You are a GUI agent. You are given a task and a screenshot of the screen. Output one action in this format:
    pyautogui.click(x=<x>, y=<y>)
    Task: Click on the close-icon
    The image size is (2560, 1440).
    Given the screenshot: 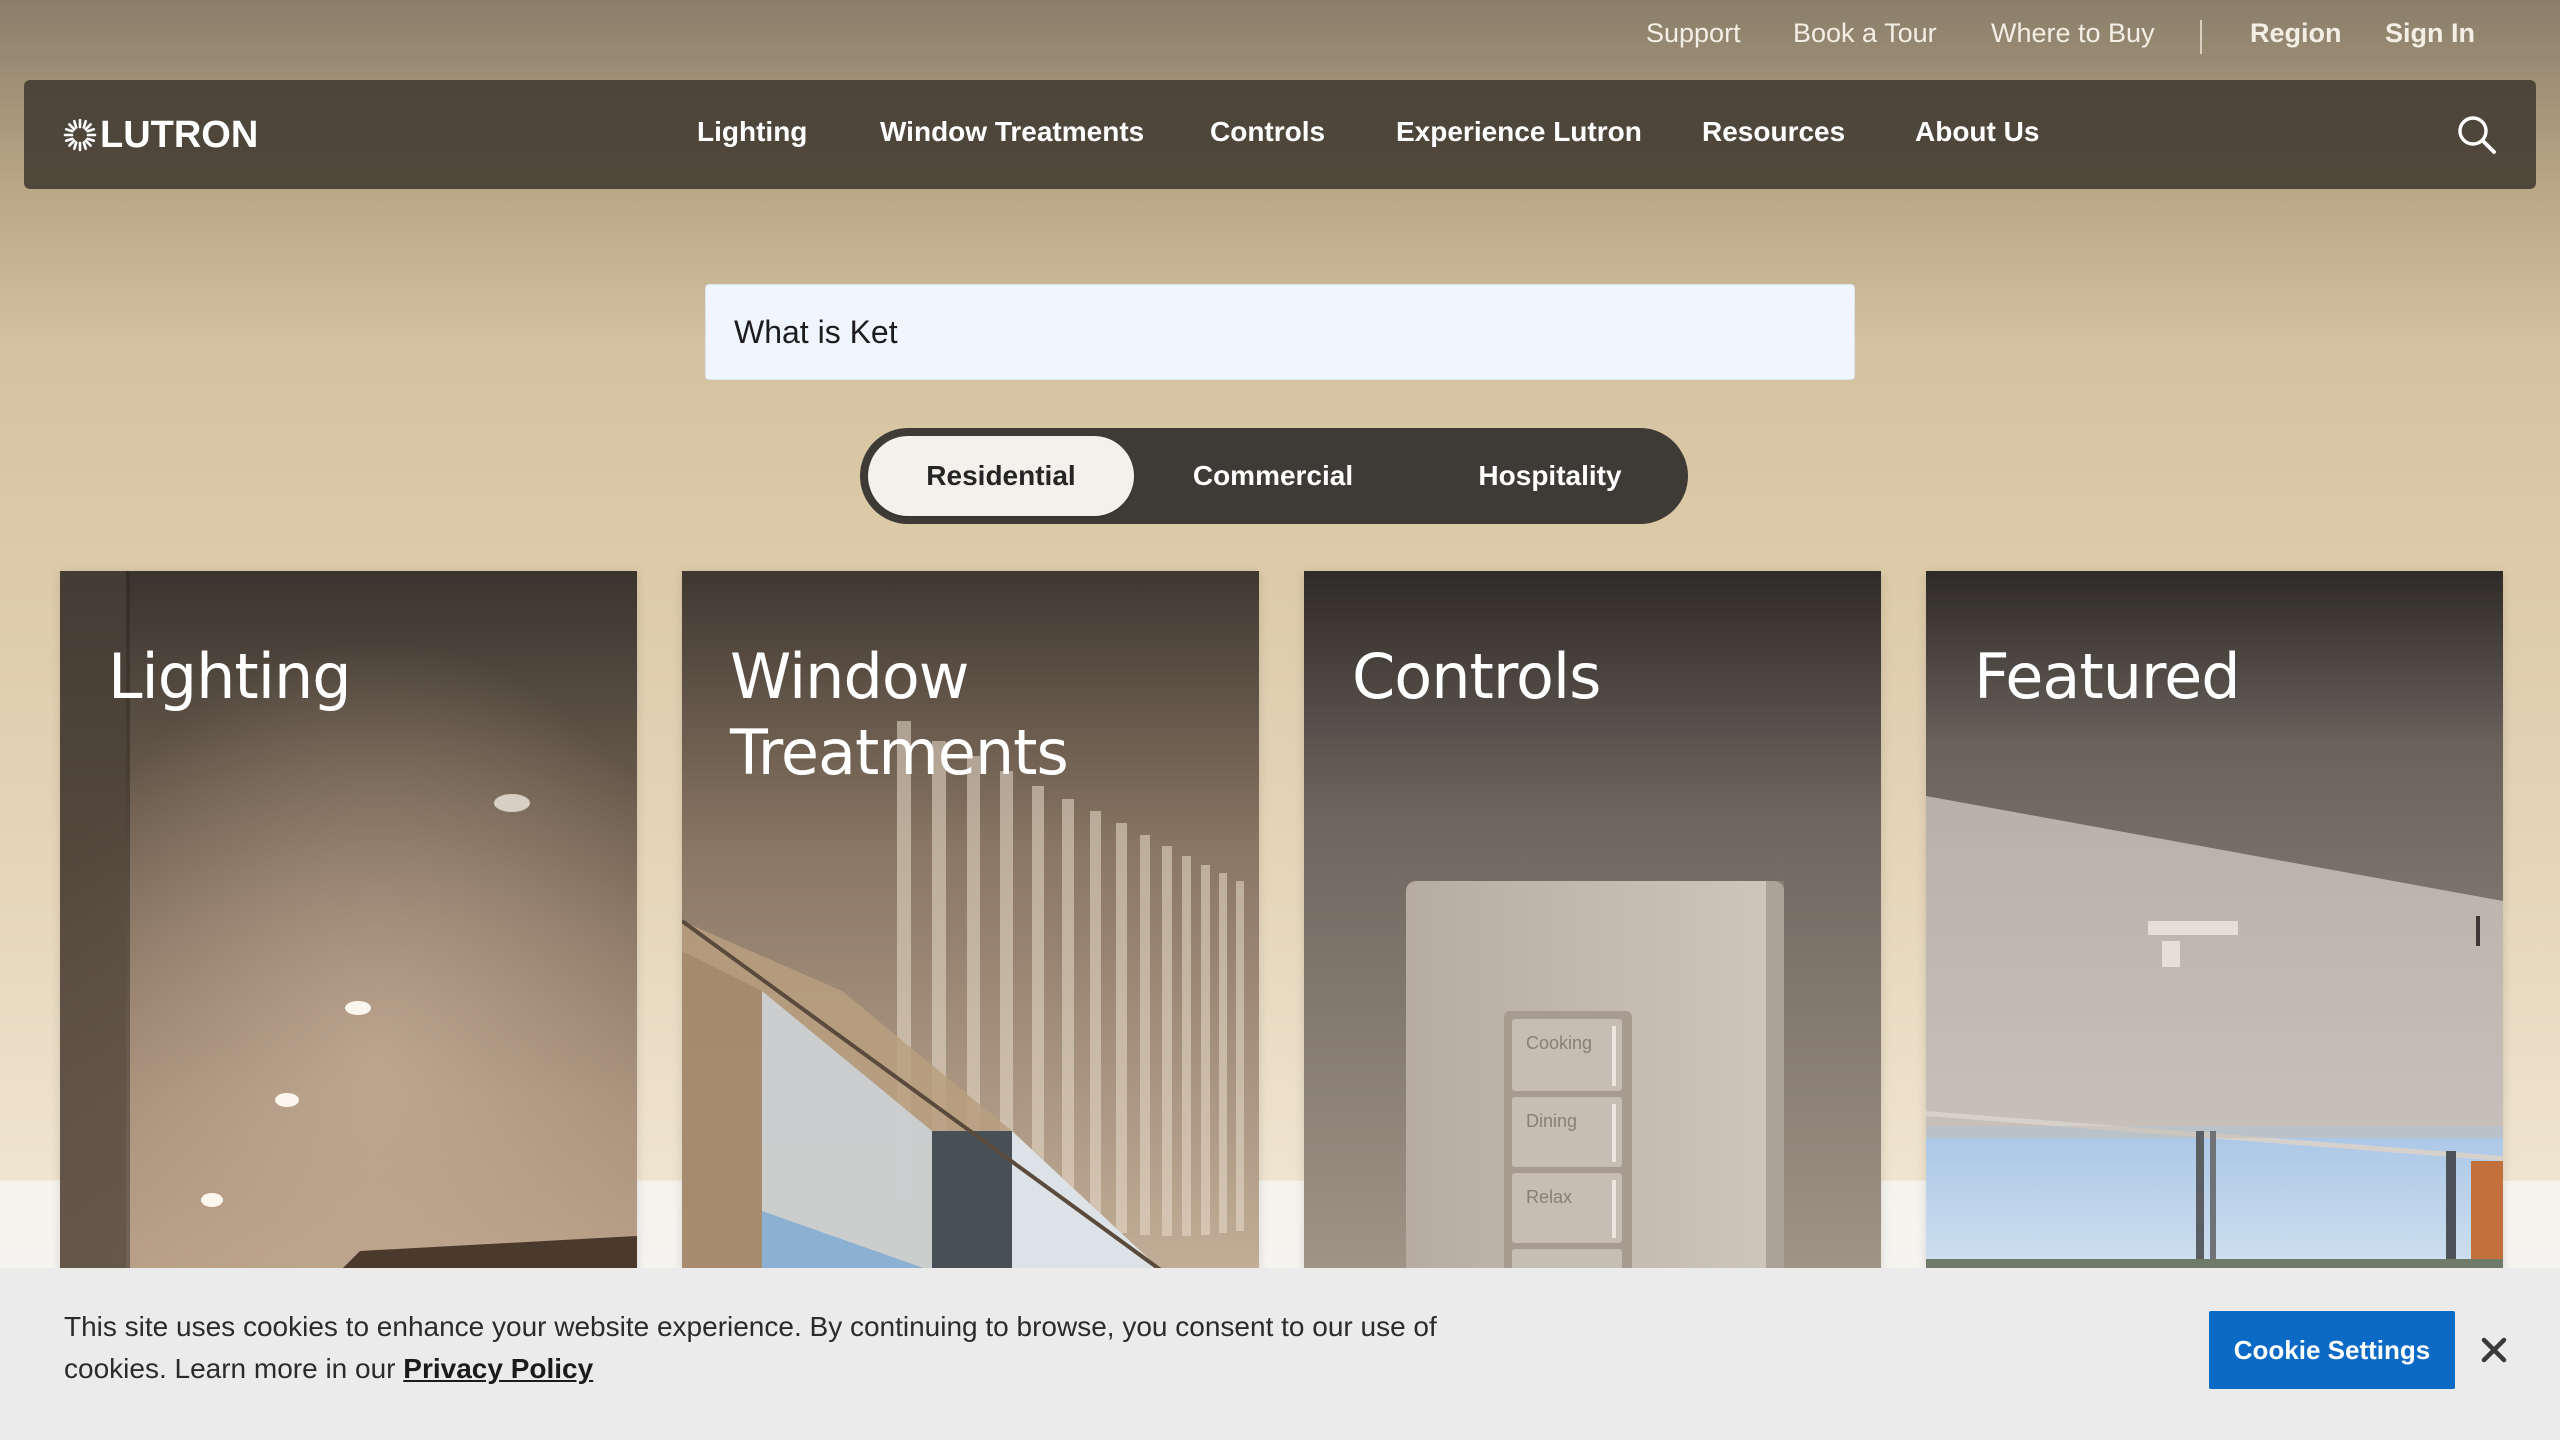 What is the action you would take?
    pyautogui.click(x=2494, y=1350)
    